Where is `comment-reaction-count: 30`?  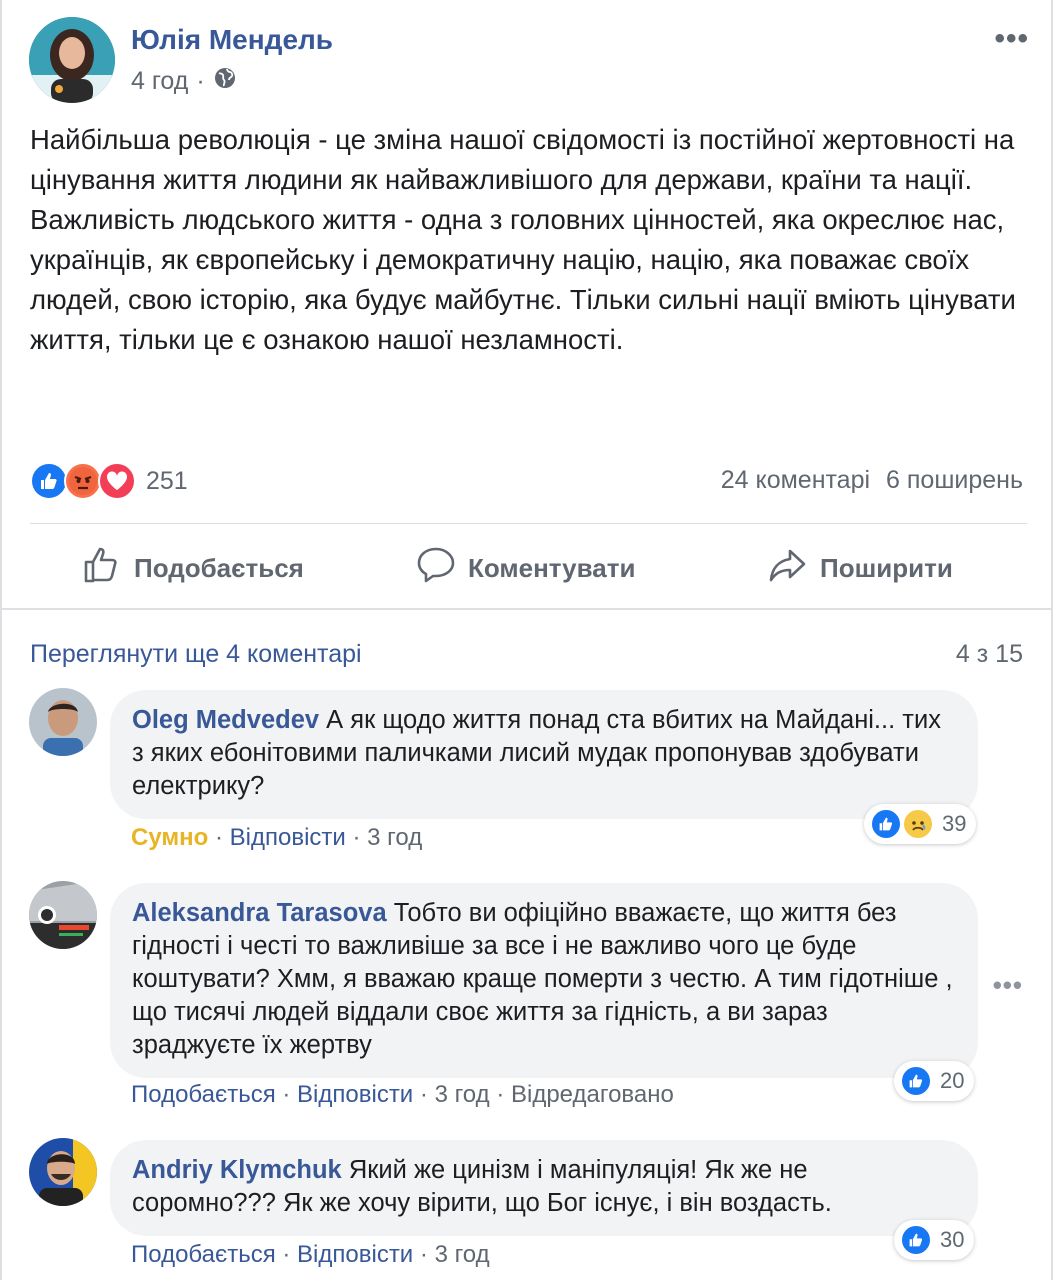
comment-reaction-count: 30 is located at coordinates (952, 1239).